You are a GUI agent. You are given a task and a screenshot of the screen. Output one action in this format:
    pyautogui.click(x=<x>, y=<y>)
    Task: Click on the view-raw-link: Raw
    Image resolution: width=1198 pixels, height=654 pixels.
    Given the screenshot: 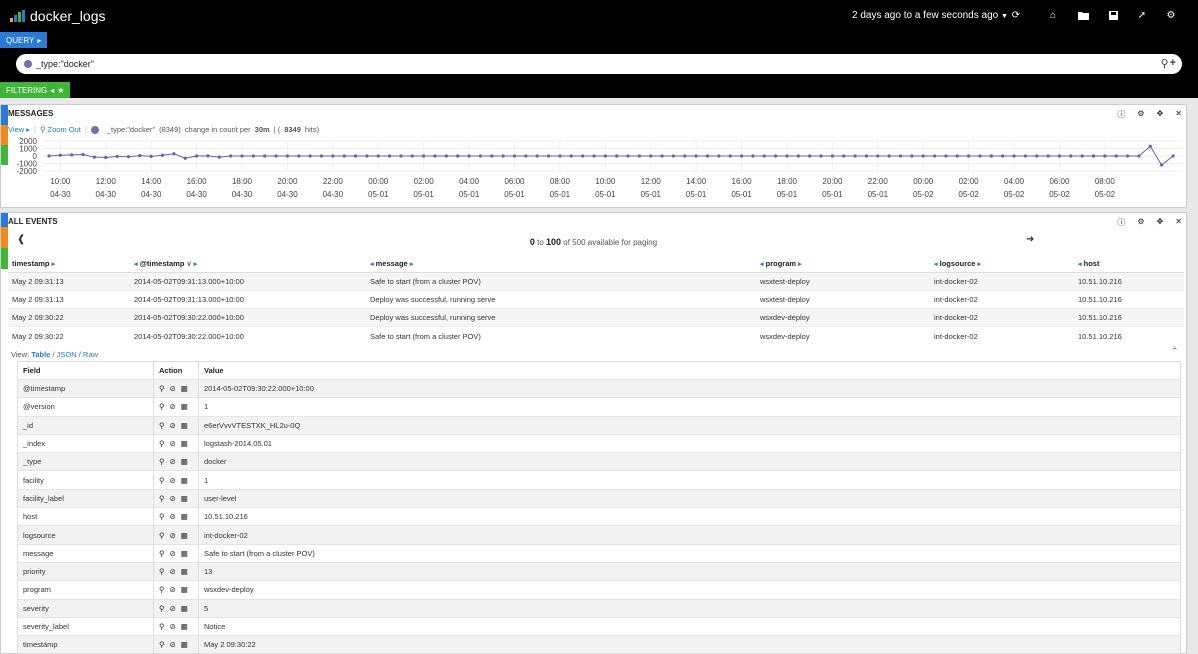 What is the action you would take?
    pyautogui.click(x=90, y=354)
    